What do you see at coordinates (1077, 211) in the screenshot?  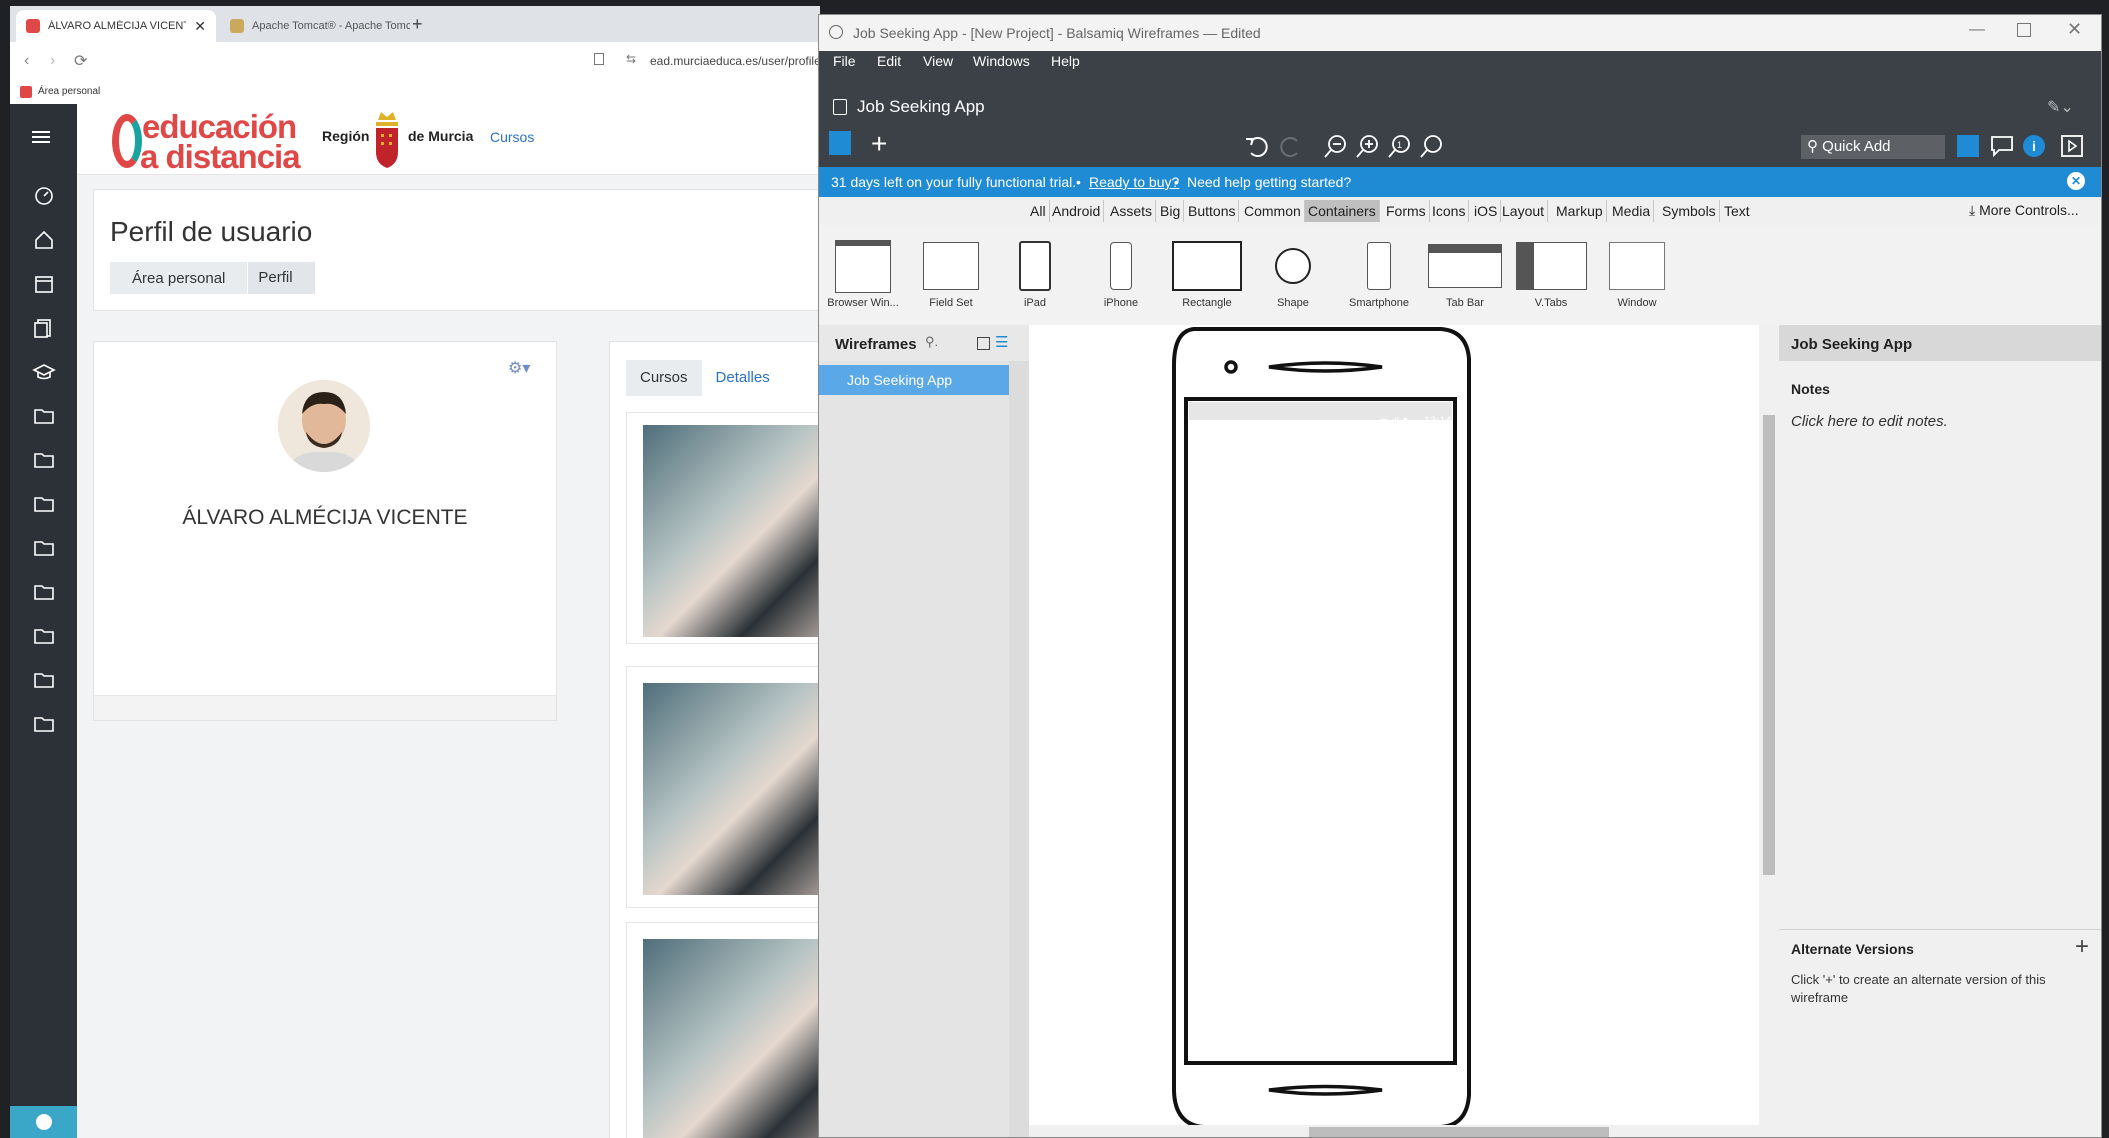 I see `category-android: Android` at bounding box center [1077, 211].